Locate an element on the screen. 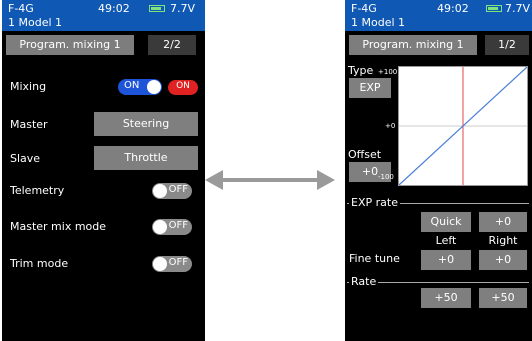 Image resolution: width=532 pixels, height=341 pixels. telemetry-toggle: OFF is located at coordinates (172, 191).